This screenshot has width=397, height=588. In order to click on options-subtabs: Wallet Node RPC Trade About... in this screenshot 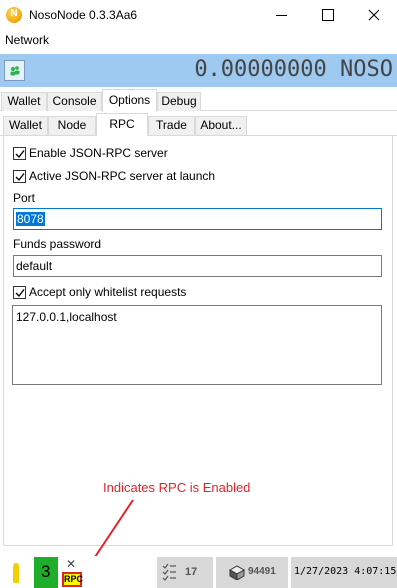, I will do `click(198, 124)`.